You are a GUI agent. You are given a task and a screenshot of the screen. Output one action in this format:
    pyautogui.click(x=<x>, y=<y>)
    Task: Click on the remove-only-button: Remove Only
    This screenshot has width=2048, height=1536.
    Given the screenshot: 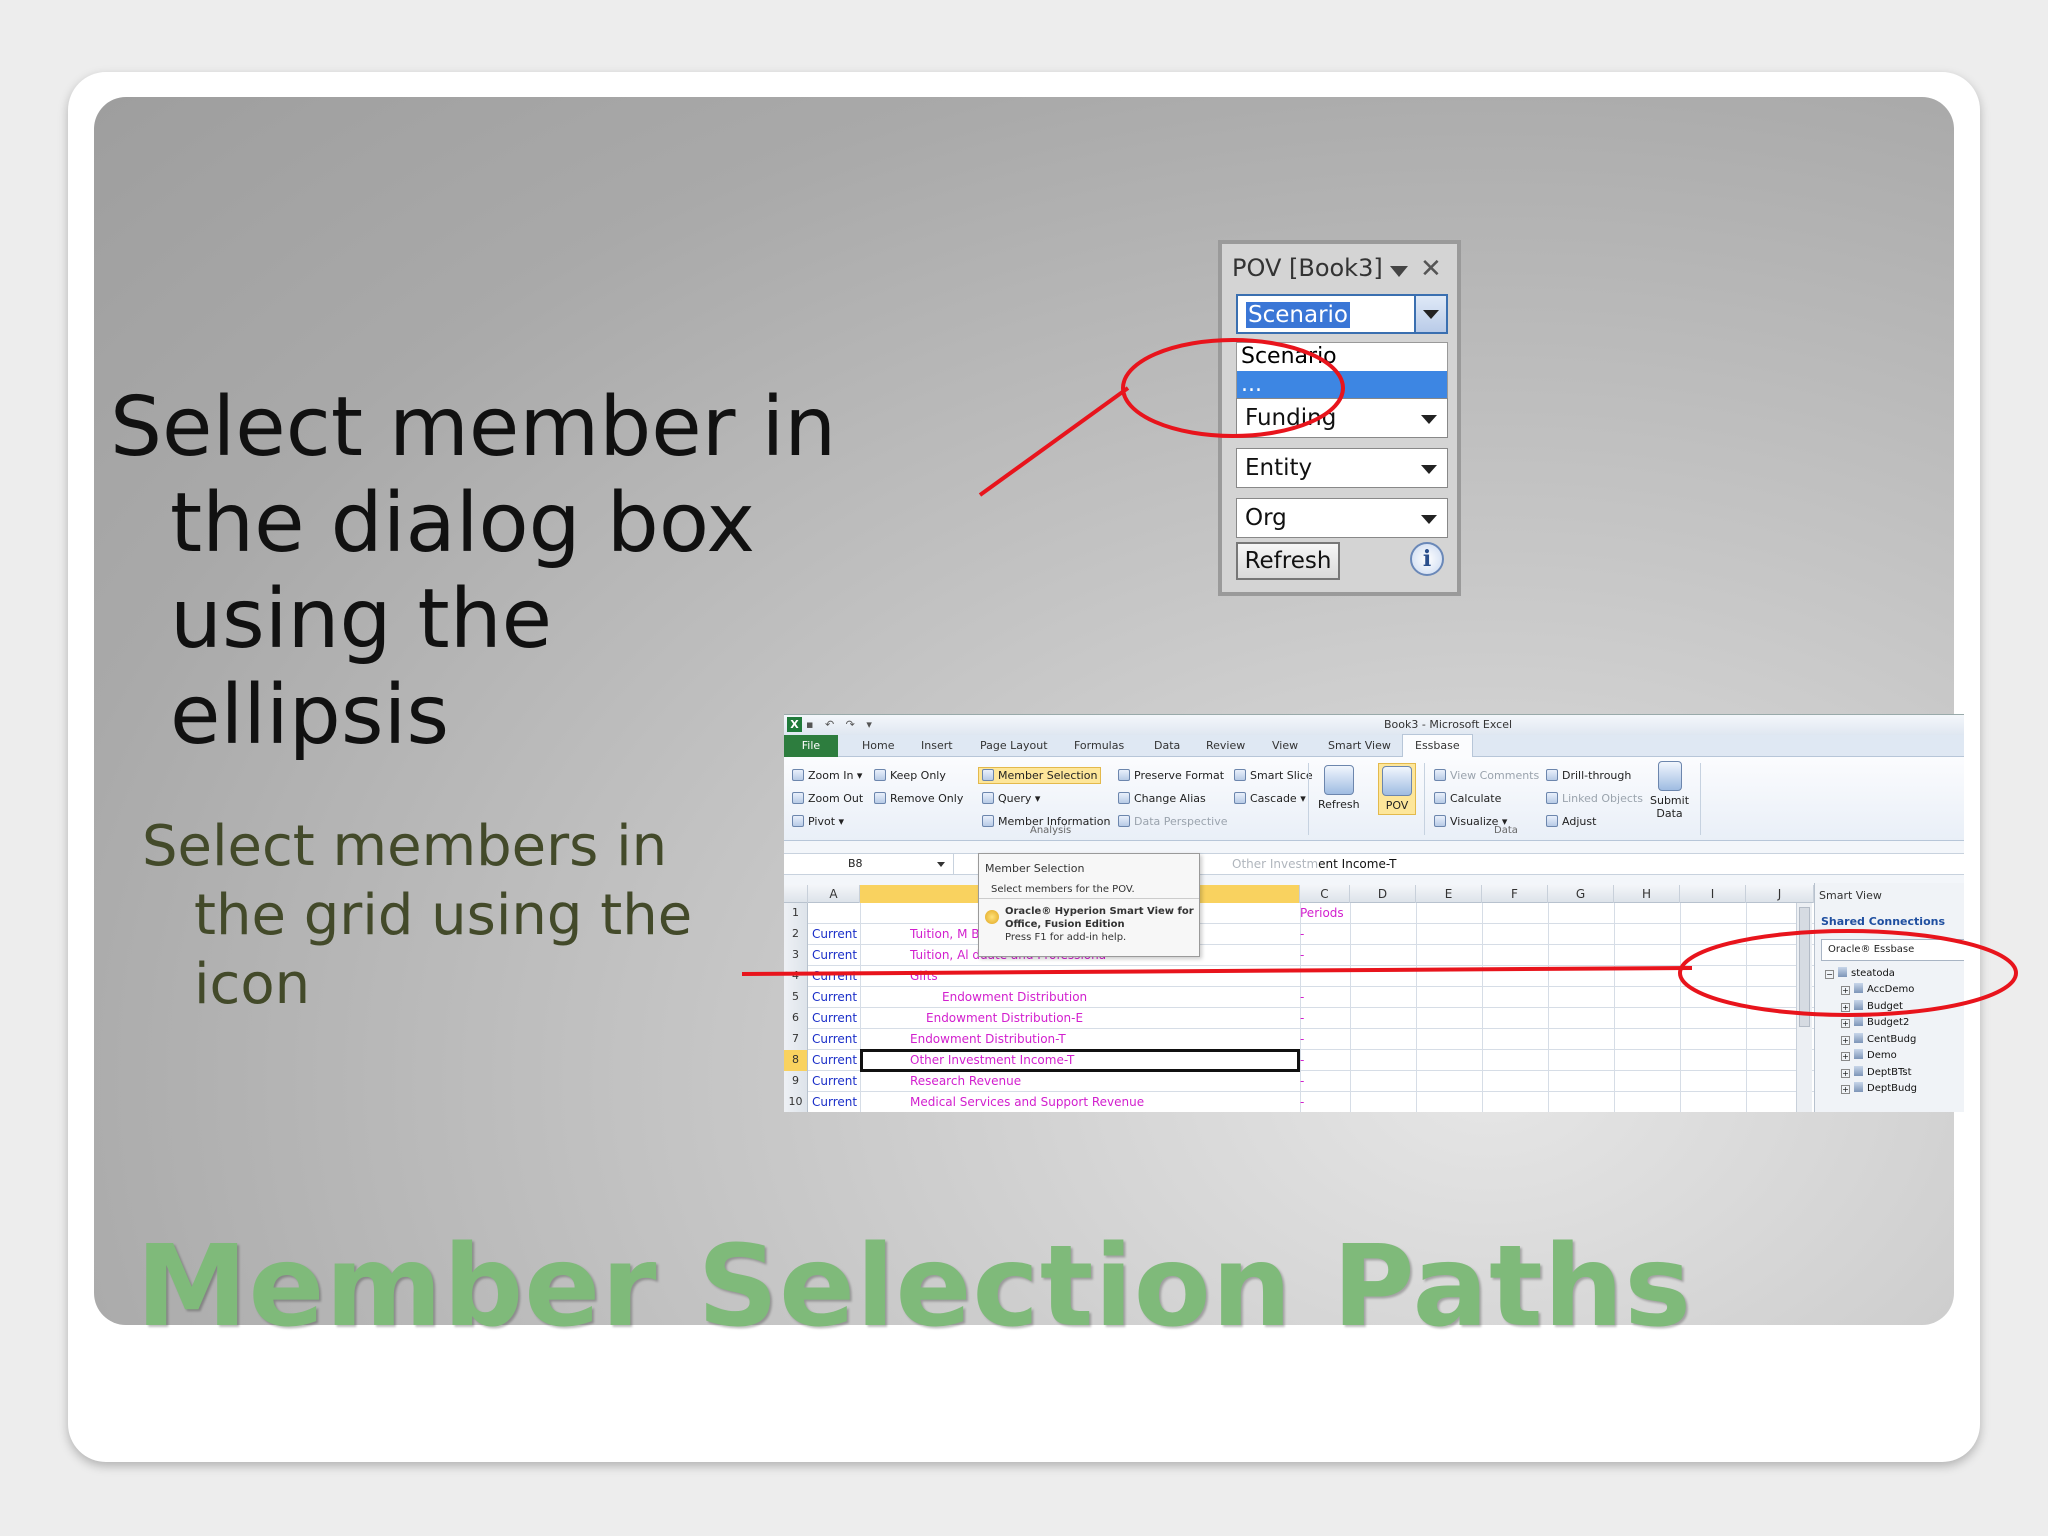 What is the action you would take?
    pyautogui.click(x=918, y=798)
    